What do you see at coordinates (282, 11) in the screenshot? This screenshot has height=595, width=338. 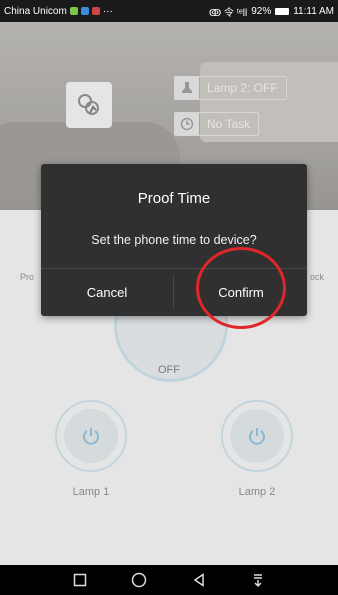 I see `battery-icon` at bounding box center [282, 11].